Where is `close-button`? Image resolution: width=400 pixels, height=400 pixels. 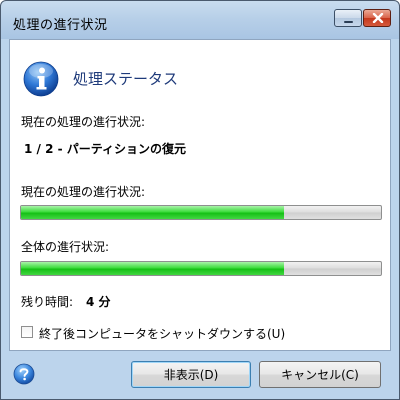 close-button is located at coordinates (377, 18).